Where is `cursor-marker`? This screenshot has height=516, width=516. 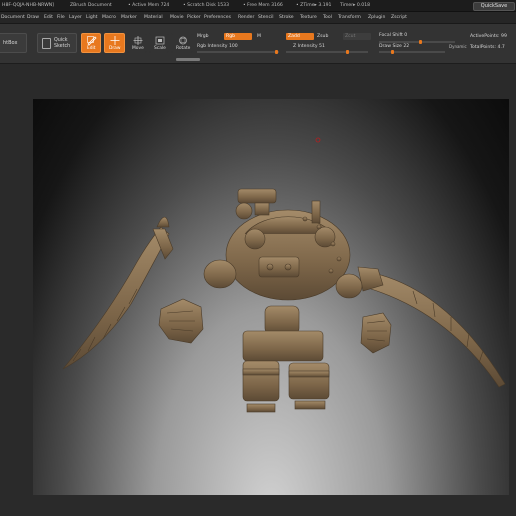
cursor-marker is located at coordinates (318, 140).